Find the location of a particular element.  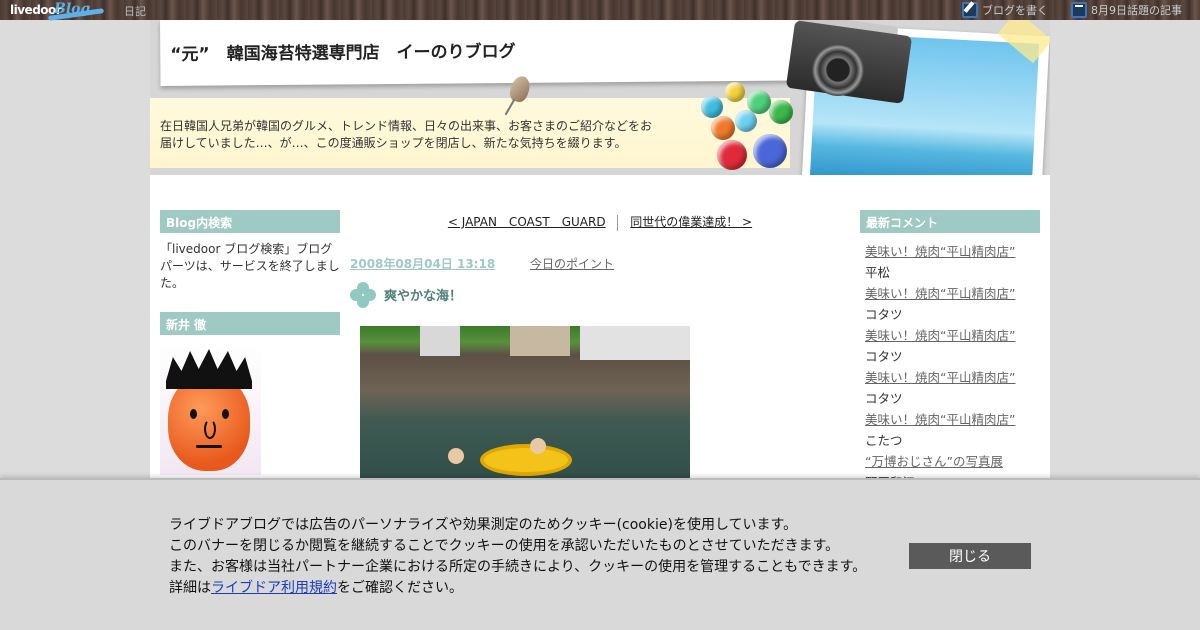

calendar-icon is located at coordinates (1079, 10).